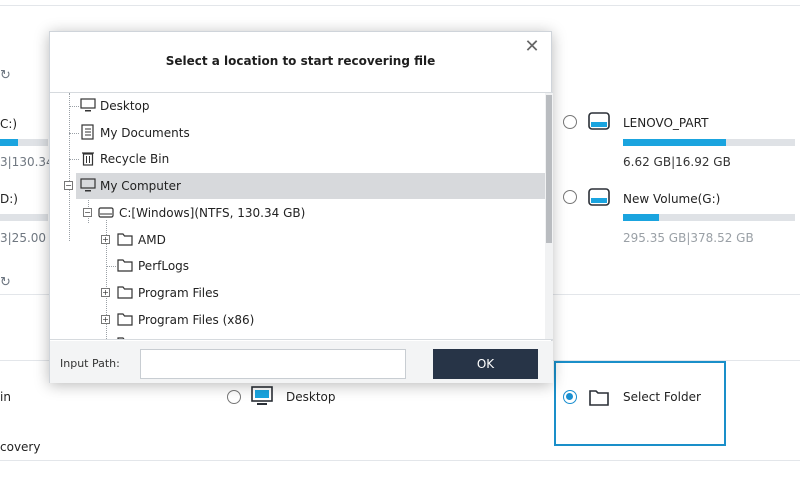 The width and height of the screenshot is (800, 477). What do you see at coordinates (532, 47) in the screenshot?
I see `close-icon: ✕` at bounding box center [532, 47].